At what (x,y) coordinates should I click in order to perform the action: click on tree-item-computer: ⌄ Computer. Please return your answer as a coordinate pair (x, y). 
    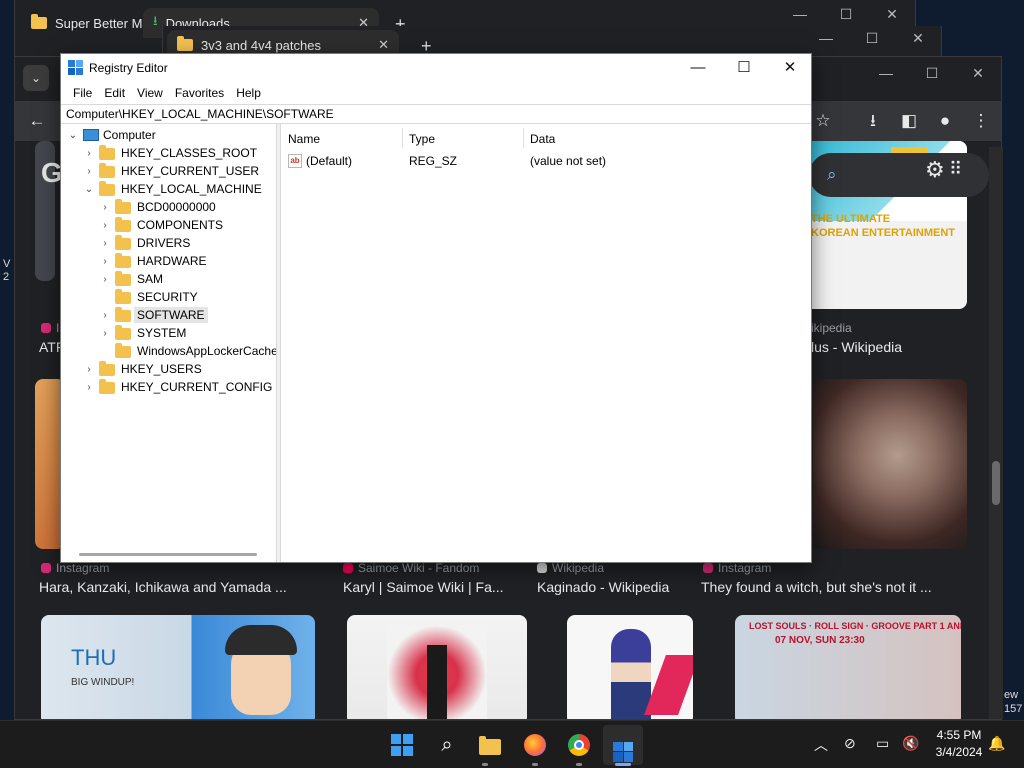
    Looking at the image, I should click on (111, 135).